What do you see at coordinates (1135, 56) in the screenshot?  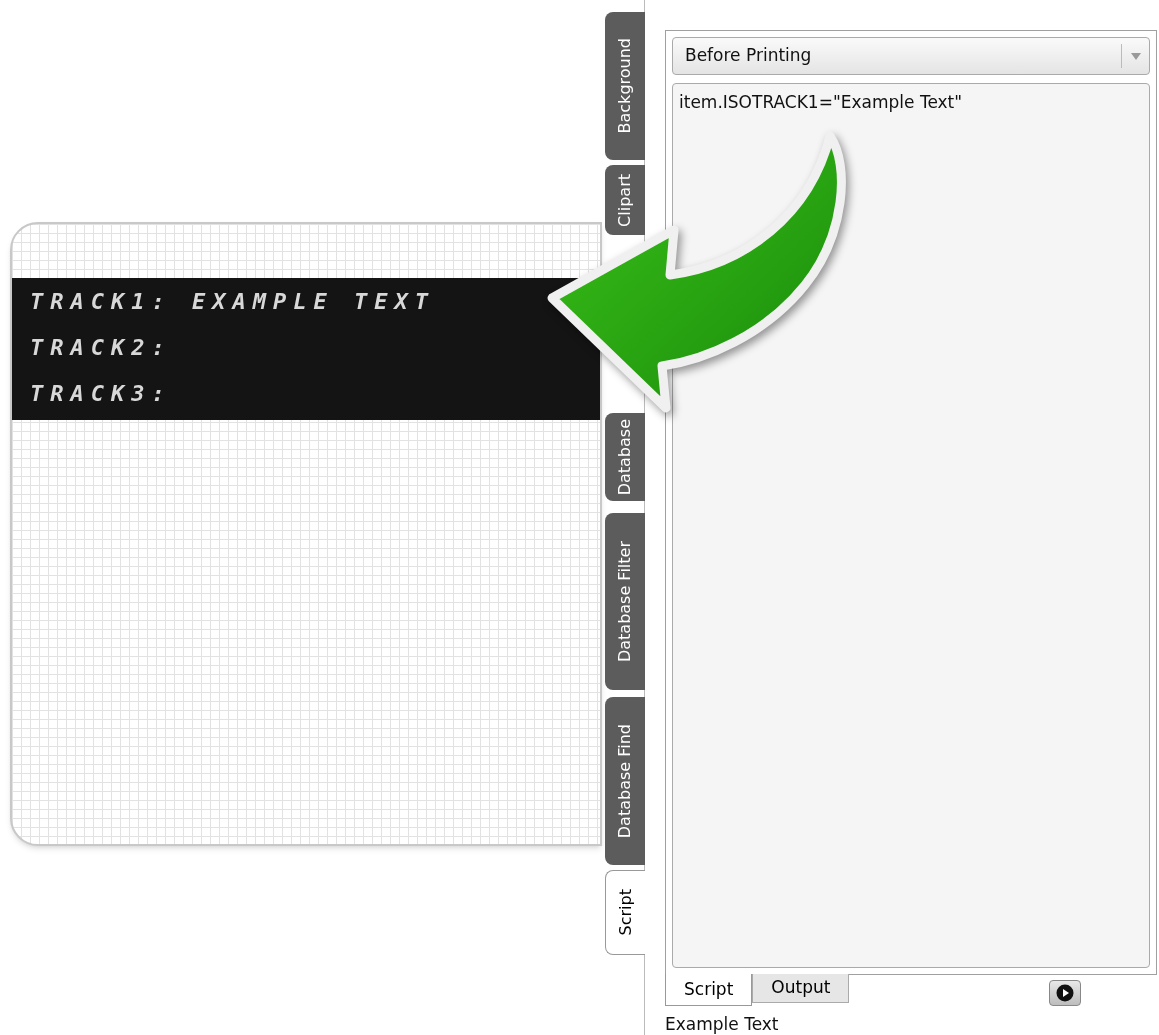 I see `caret-icon` at bounding box center [1135, 56].